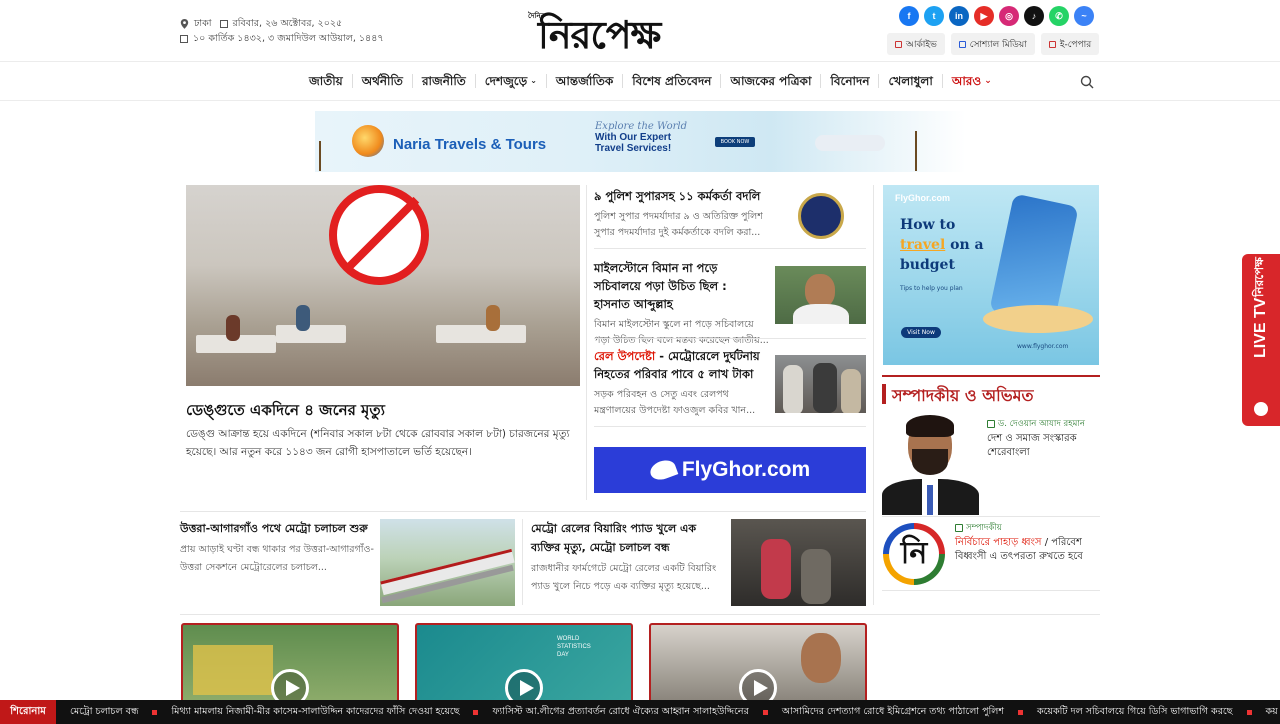 This screenshot has width=1280, height=724. What do you see at coordinates (909, 16) in the screenshot?
I see `facebook-icon: f` at bounding box center [909, 16].